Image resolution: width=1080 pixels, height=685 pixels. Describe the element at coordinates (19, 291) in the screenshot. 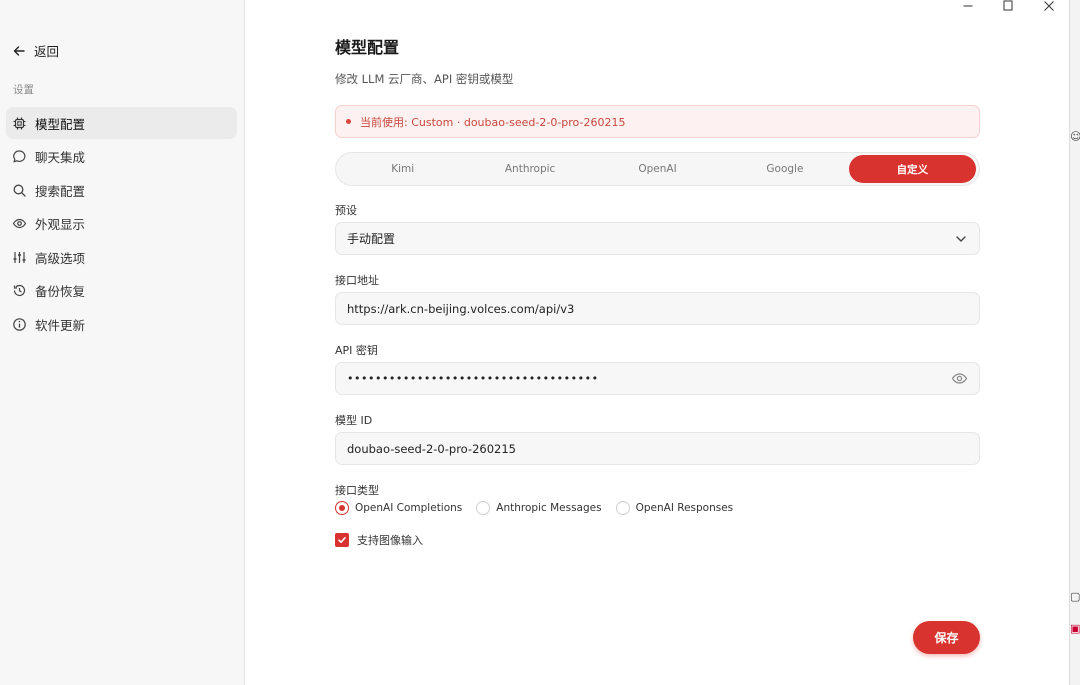

I see `history-icon` at that location.